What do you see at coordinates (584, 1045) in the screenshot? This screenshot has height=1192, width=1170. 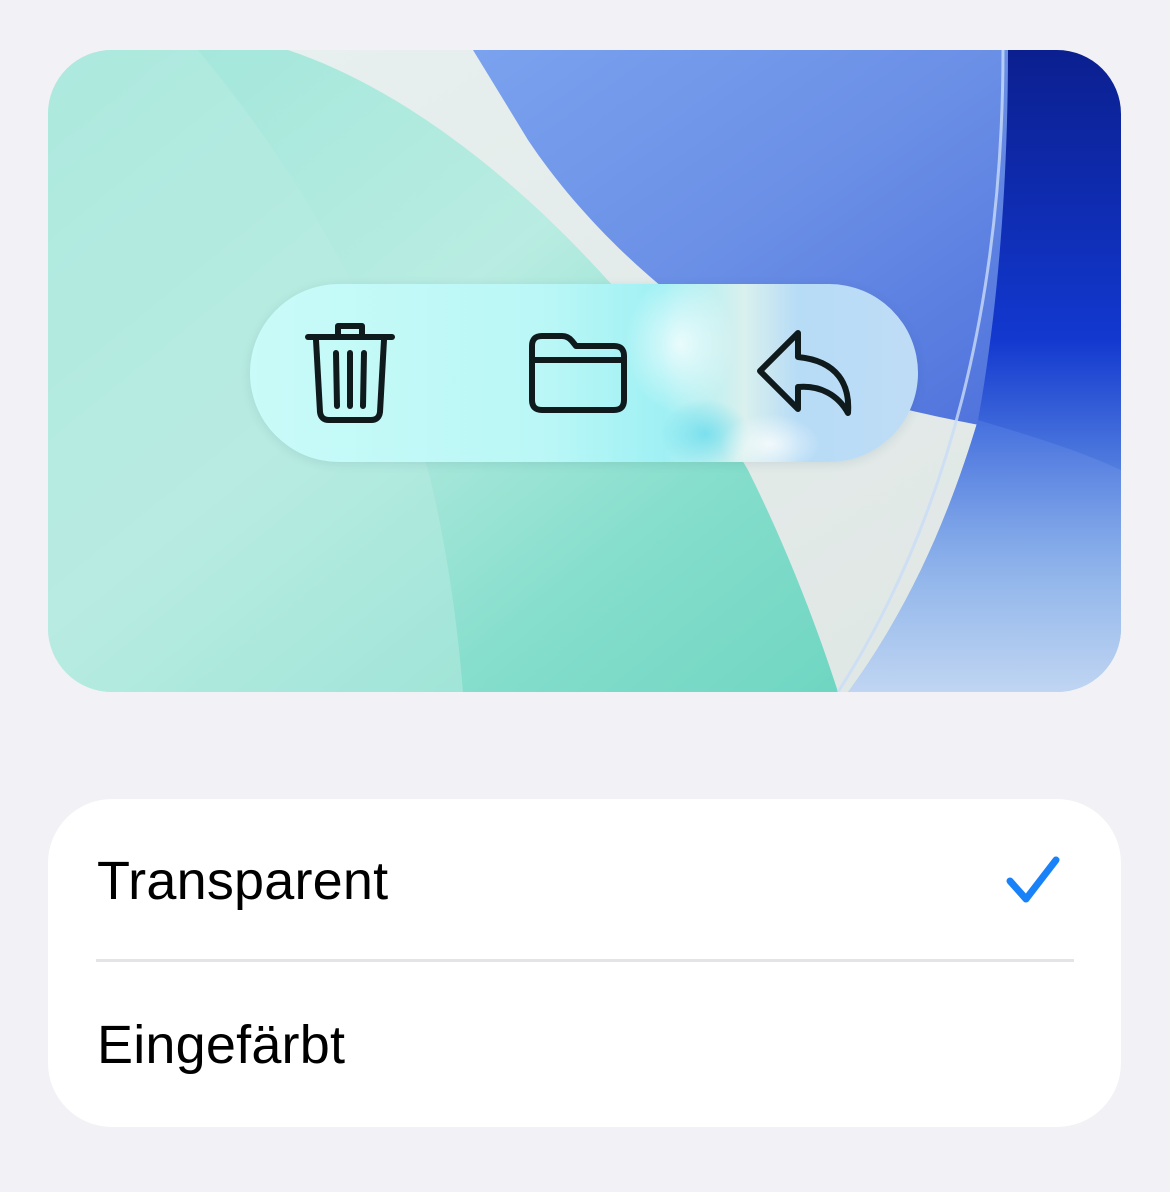 I see `option-eingefaerbt: Eingefärbt` at bounding box center [584, 1045].